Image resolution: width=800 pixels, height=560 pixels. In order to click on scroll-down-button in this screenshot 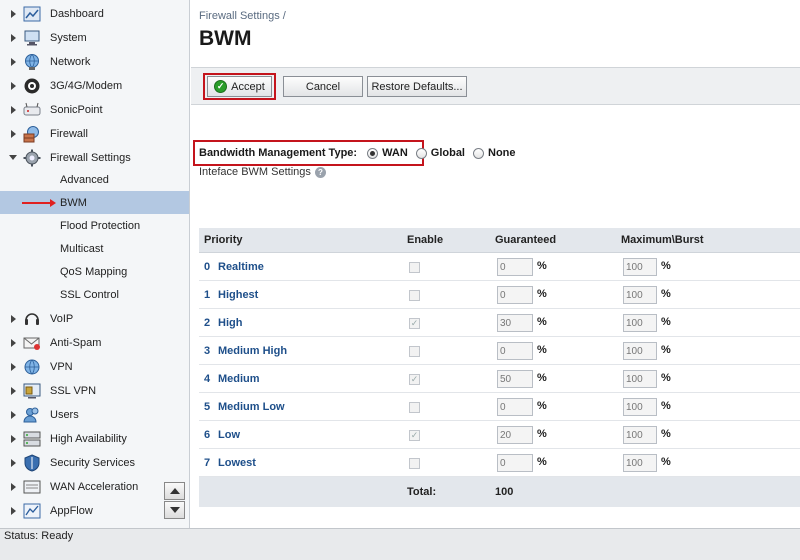, I will do `click(174, 510)`.